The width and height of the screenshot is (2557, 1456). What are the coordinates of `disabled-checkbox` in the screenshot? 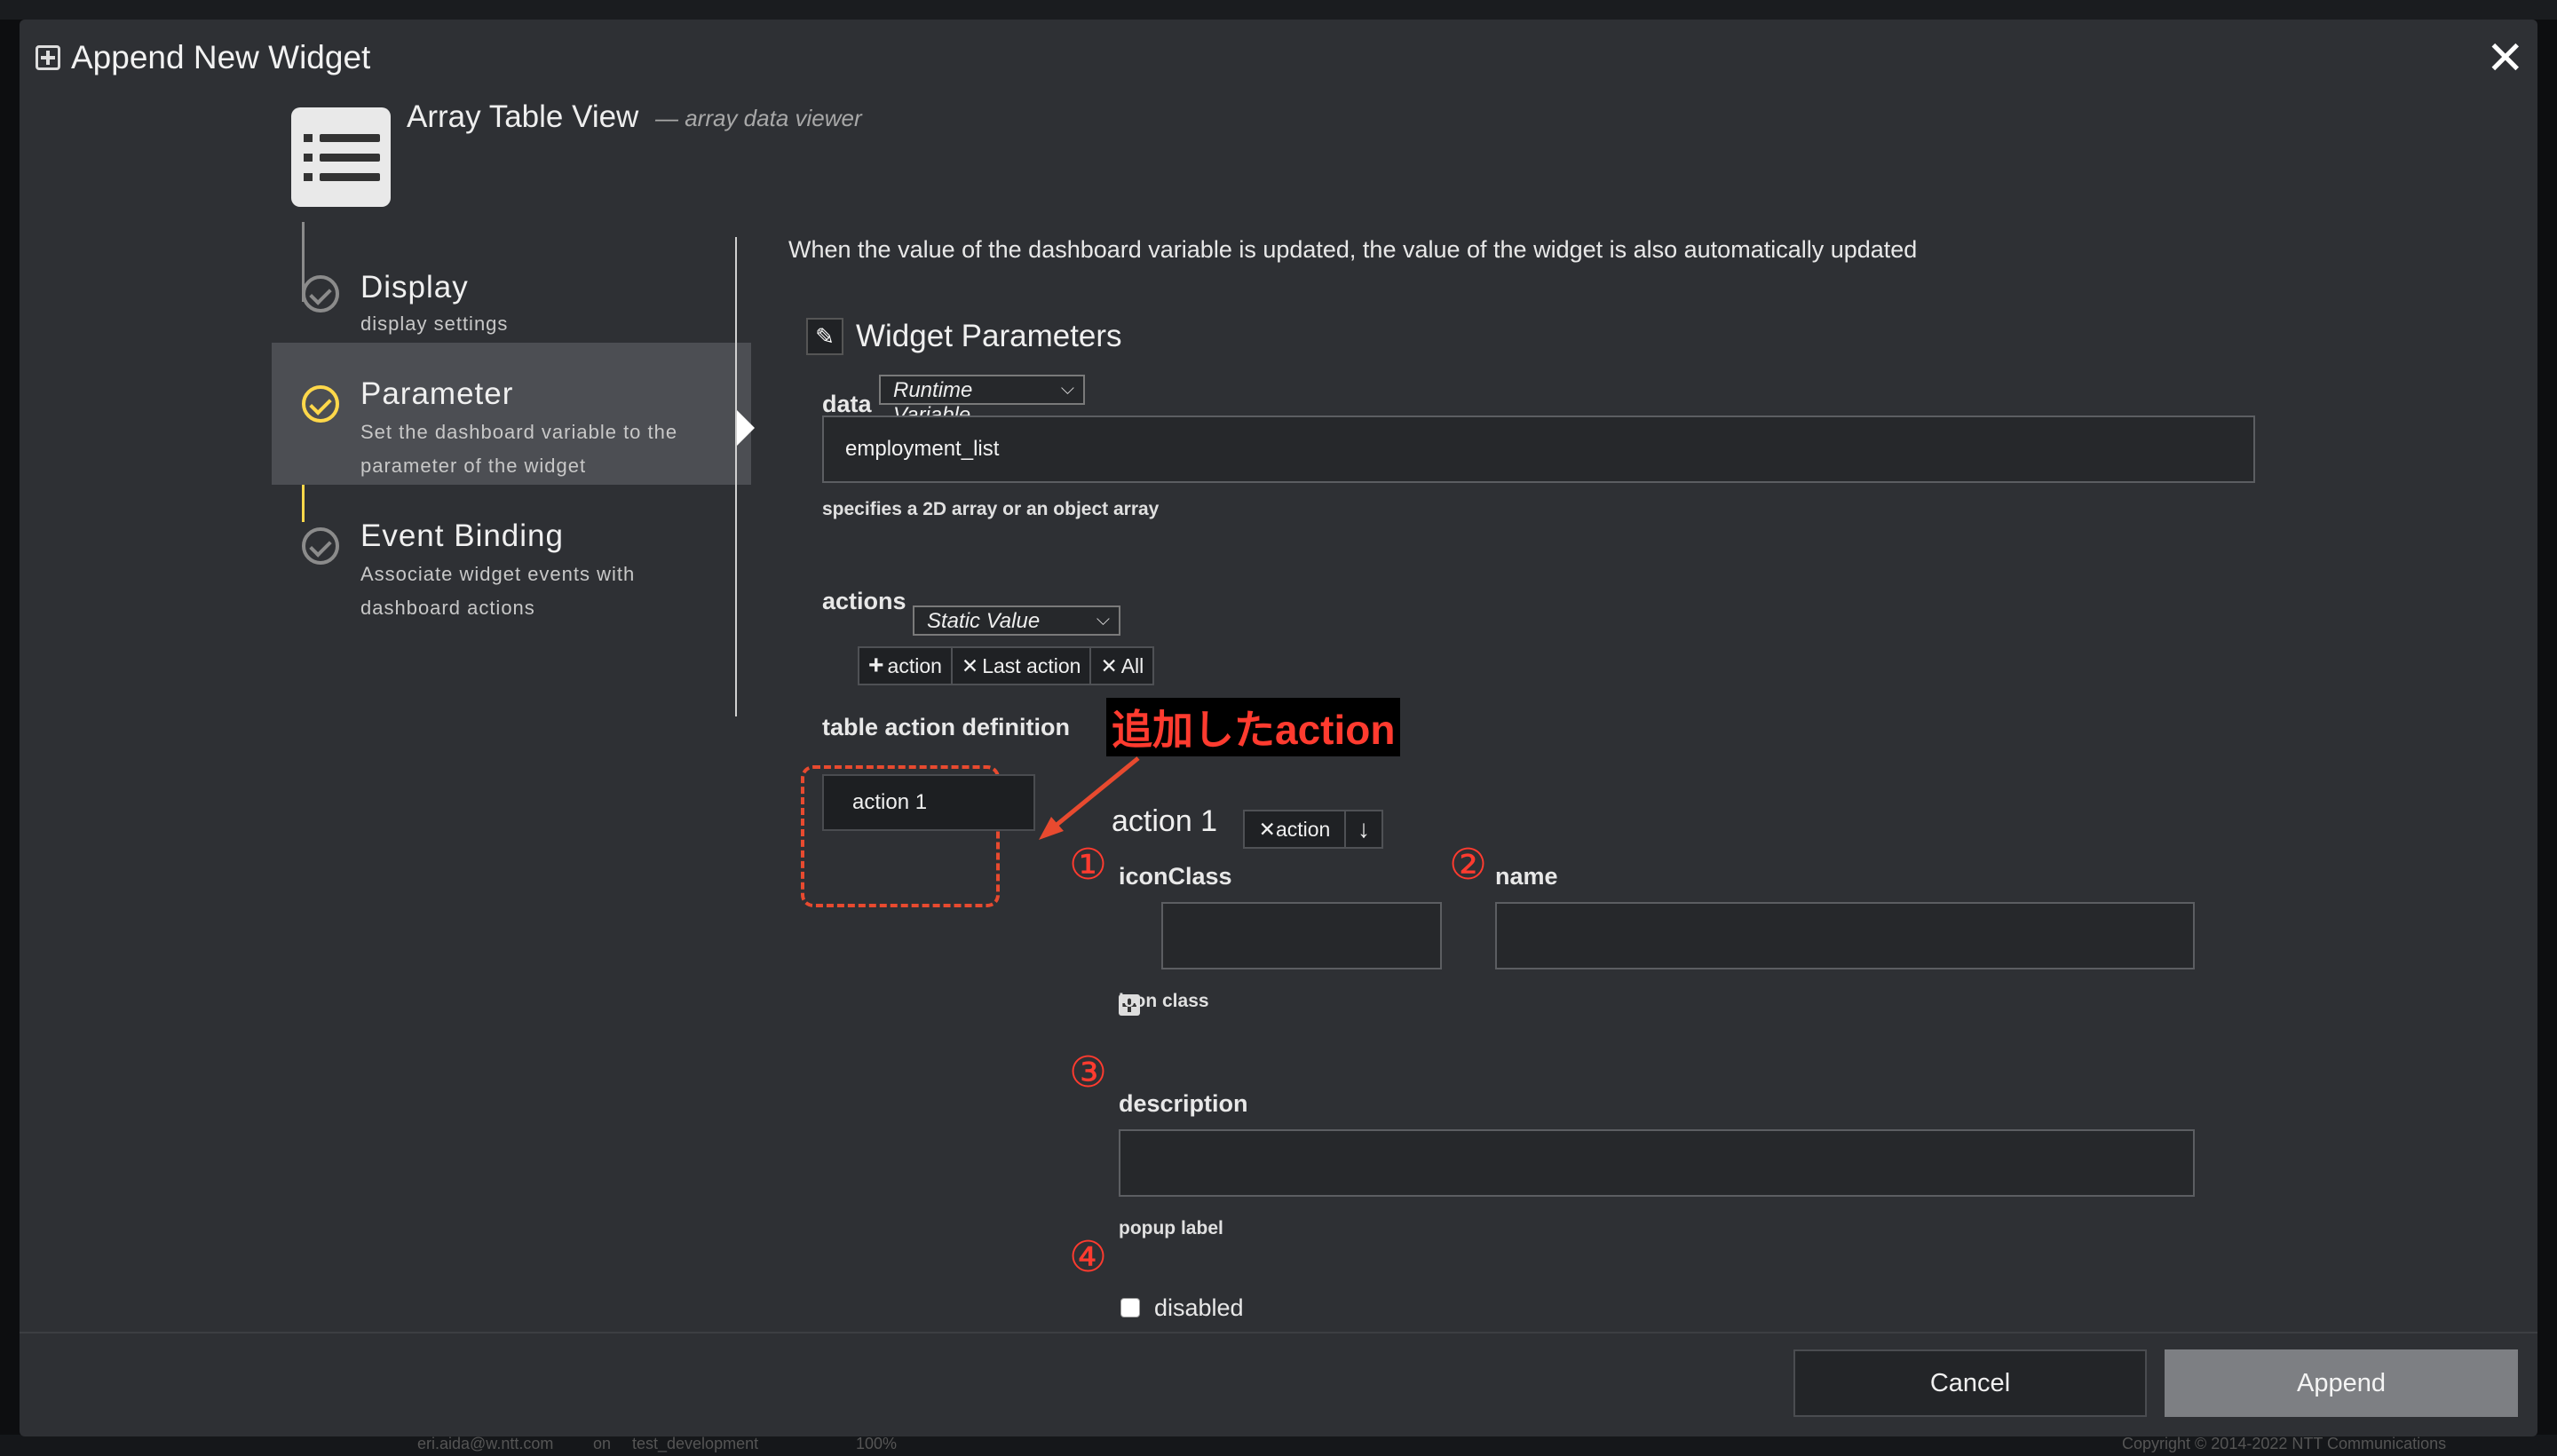 It's located at (1130, 1308).